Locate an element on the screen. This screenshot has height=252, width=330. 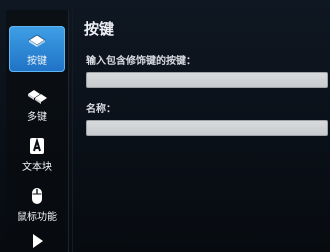
sidebar-item-label: 按键 is located at coordinates (37, 61).